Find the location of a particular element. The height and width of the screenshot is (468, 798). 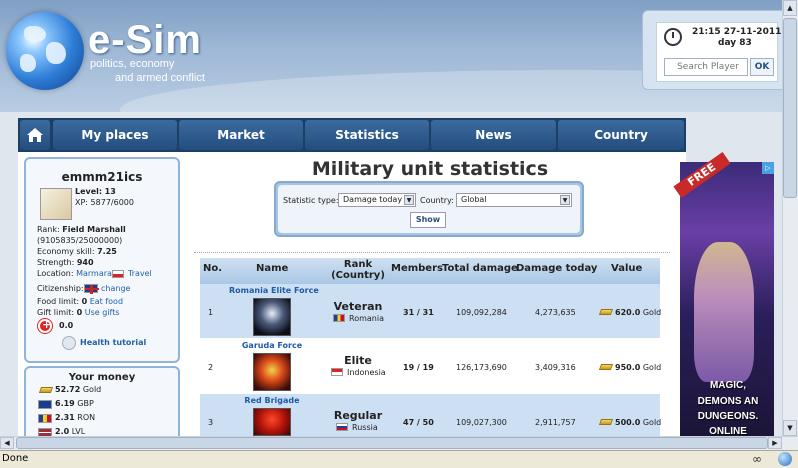

location-link: Marmara is located at coordinates (94, 273).